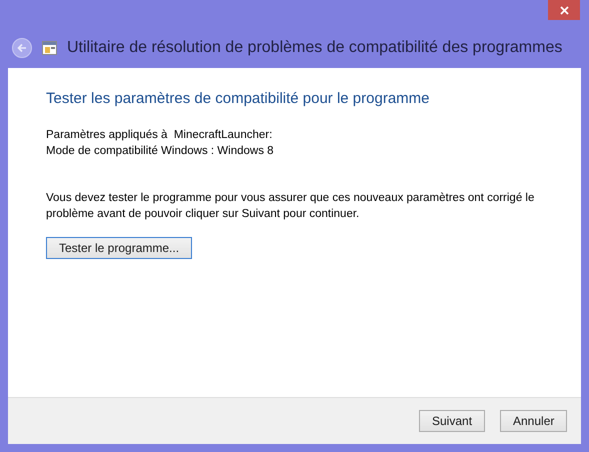  What do you see at coordinates (238, 99) in the screenshot?
I see `page-heading: Tester les paramètres de compatibilité pour le programme` at bounding box center [238, 99].